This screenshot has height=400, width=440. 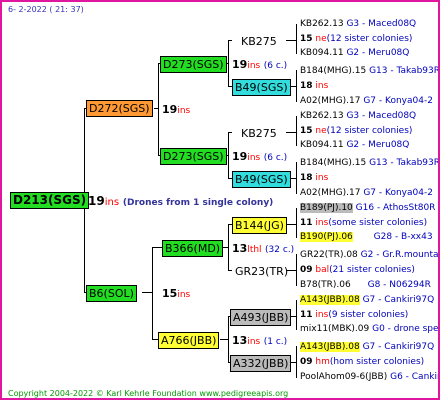 What do you see at coordinates (395, 208) in the screenshot?
I see `gen4-origin: G16 - AthosSt80R` at bounding box center [395, 208].